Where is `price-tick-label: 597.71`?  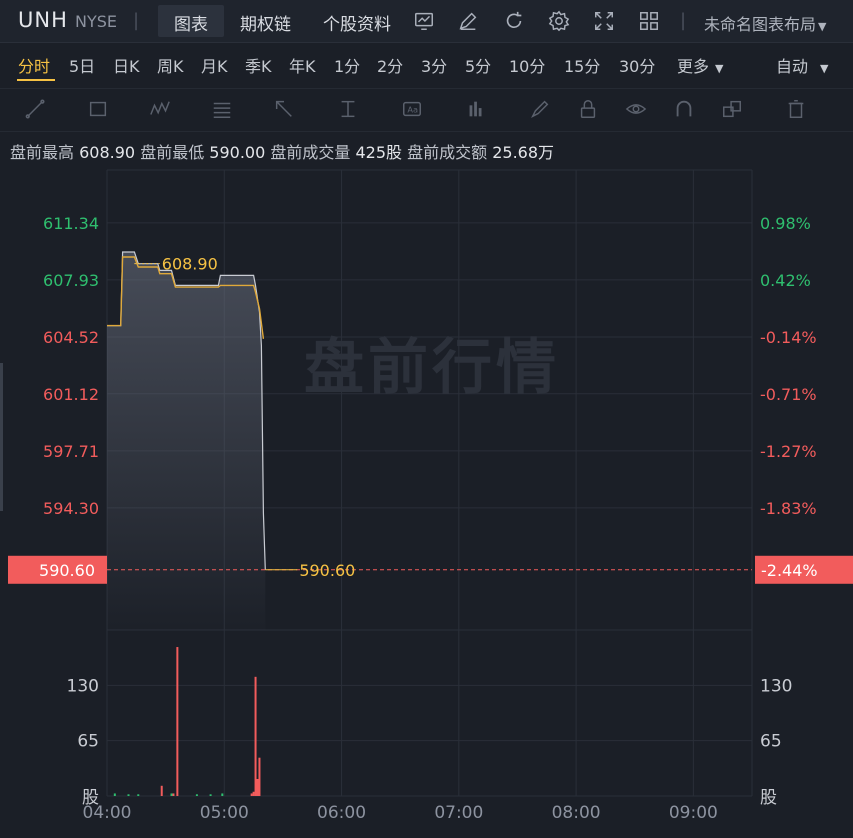
price-tick-label: 597.71 is located at coordinates (71, 451).